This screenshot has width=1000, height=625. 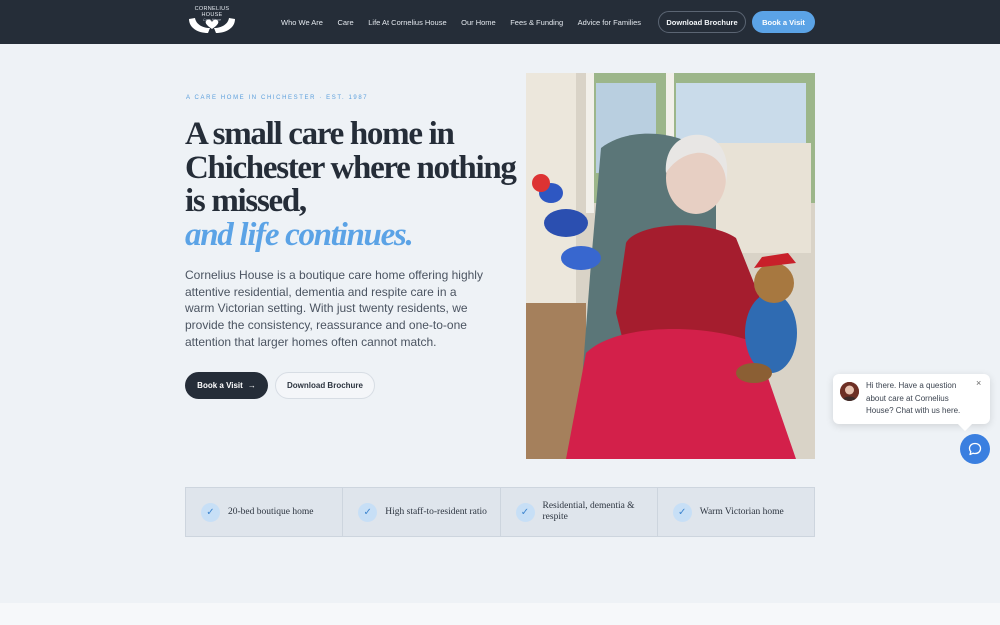 I want to click on feature-label: Warm Victorian home, so click(x=741, y=511).